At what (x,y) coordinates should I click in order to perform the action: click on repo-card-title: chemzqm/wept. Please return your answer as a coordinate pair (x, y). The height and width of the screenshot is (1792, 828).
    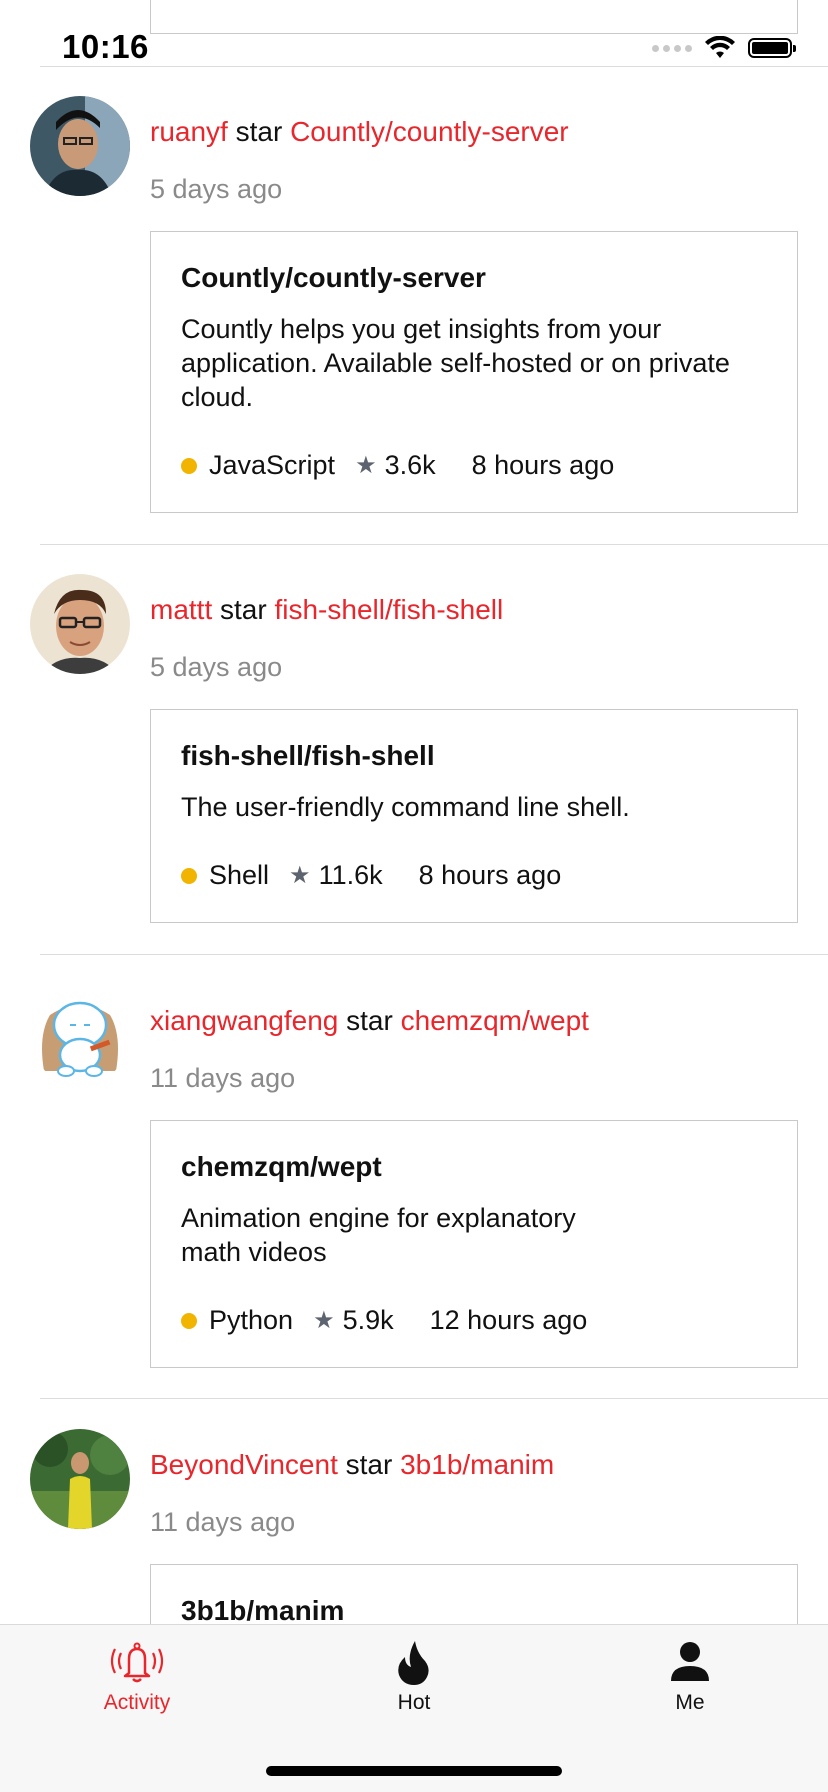
    Looking at the image, I should click on (281, 1166).